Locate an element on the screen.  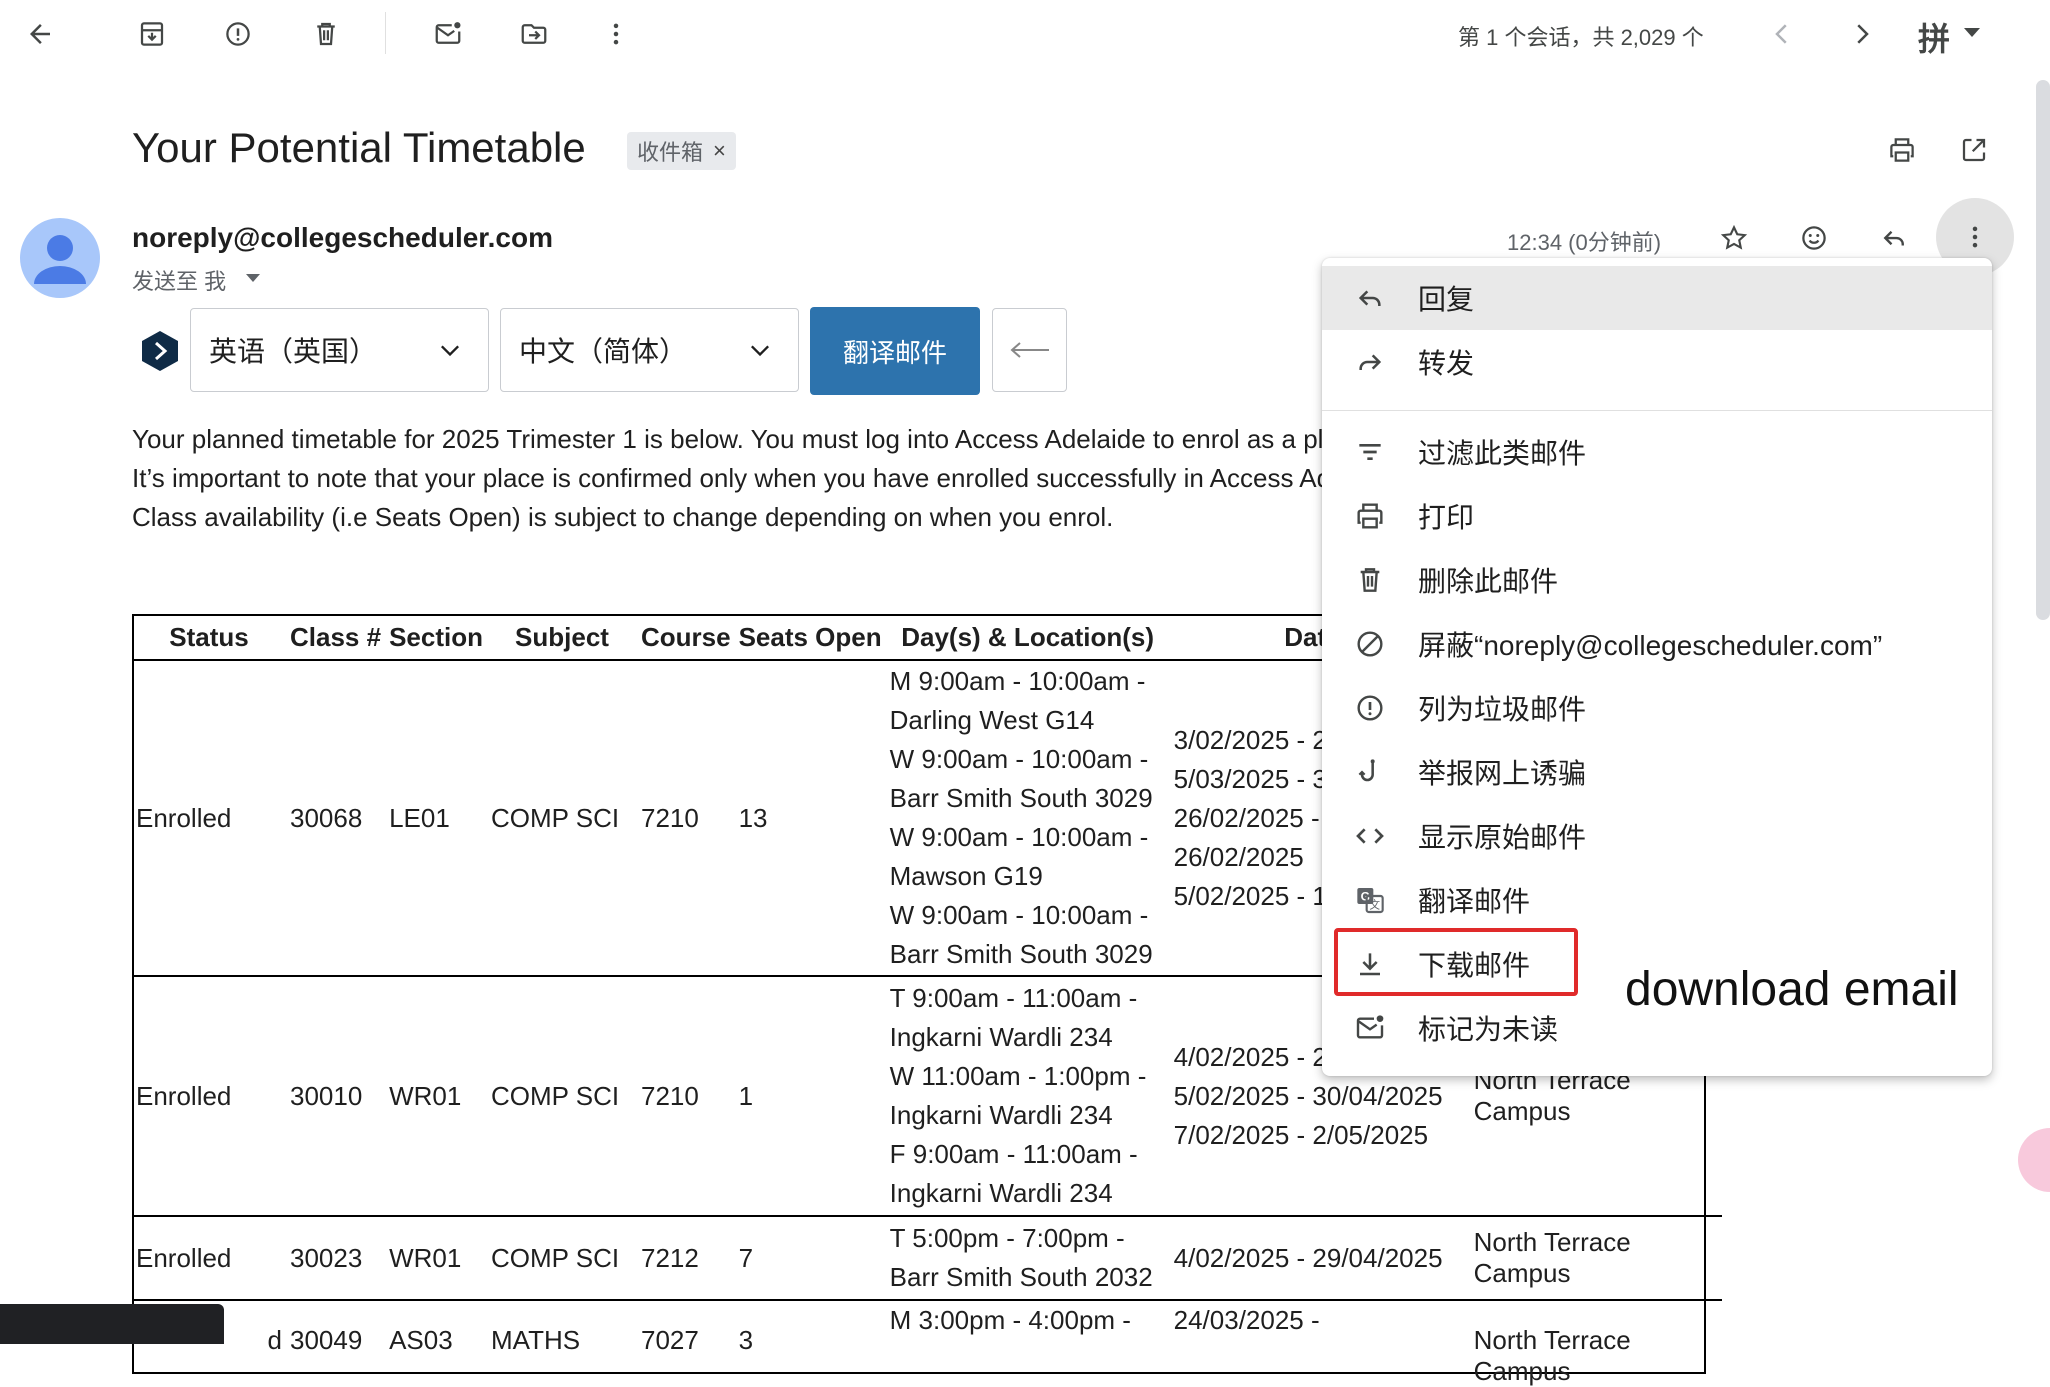
menu-item-report-phishing: 举报网上诱骗 is located at coordinates (1657, 772).